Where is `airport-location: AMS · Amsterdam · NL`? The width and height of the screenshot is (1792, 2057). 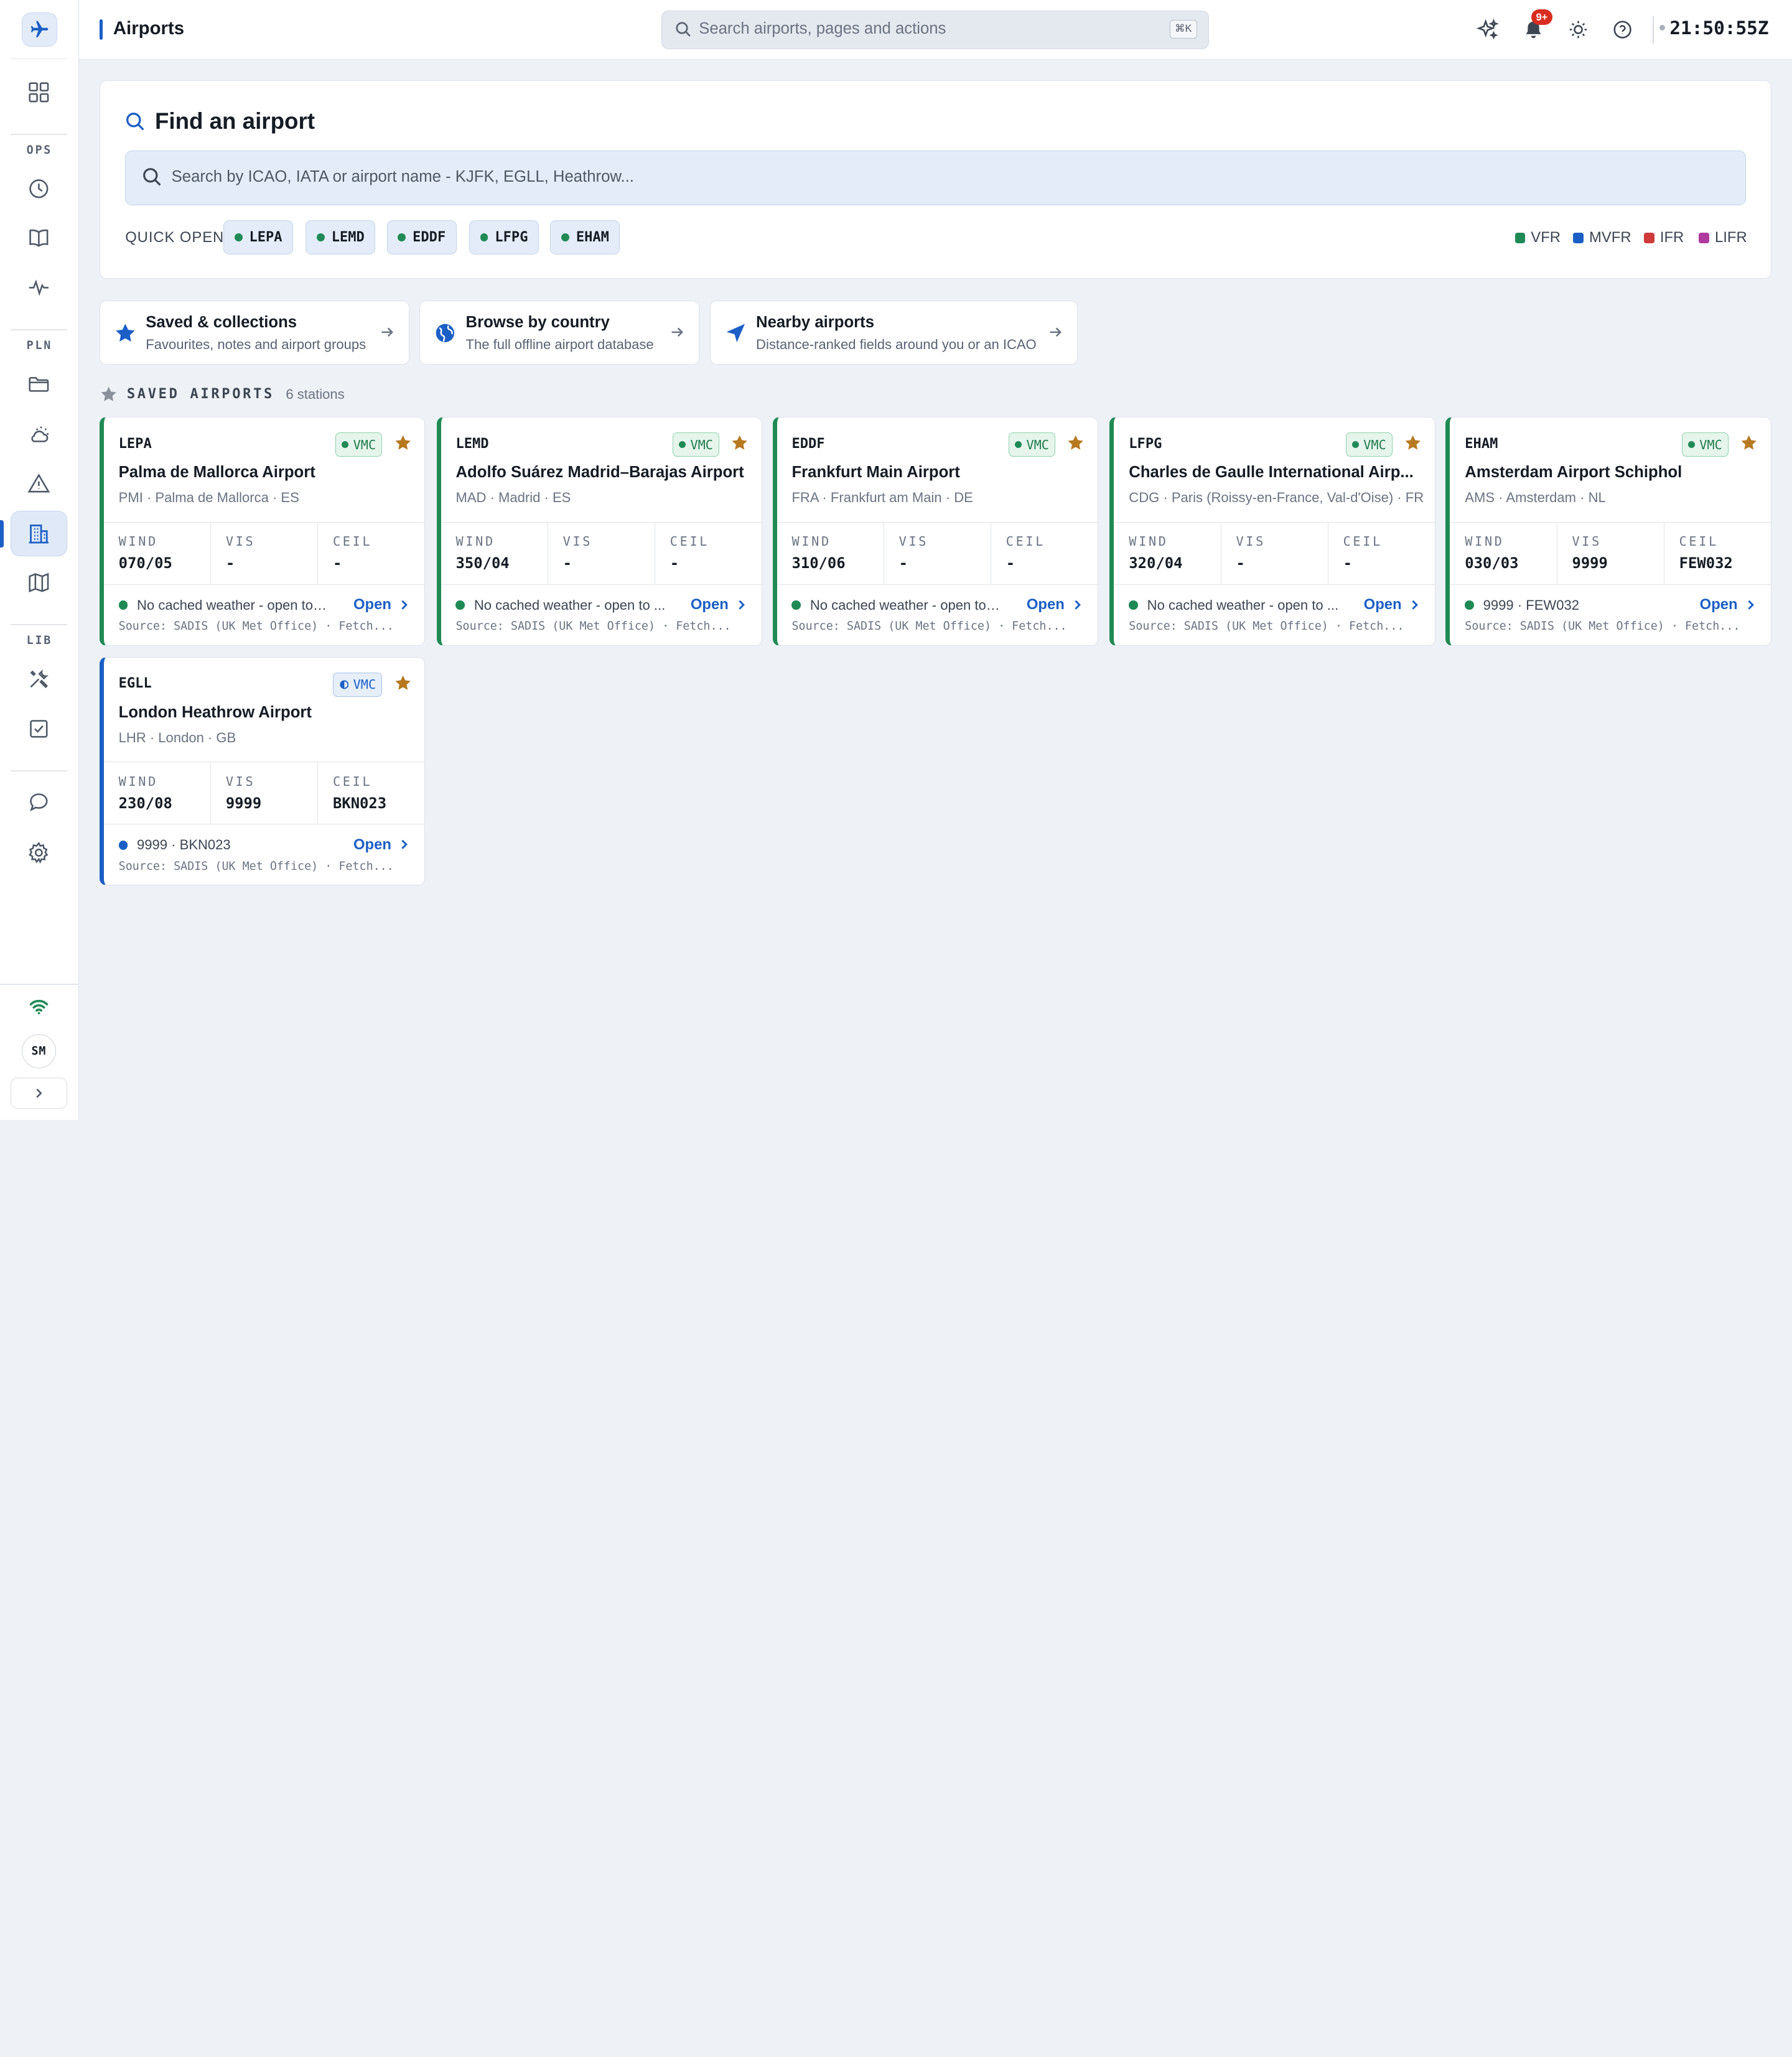 airport-location: AMS · Amsterdam · NL is located at coordinates (1536, 498).